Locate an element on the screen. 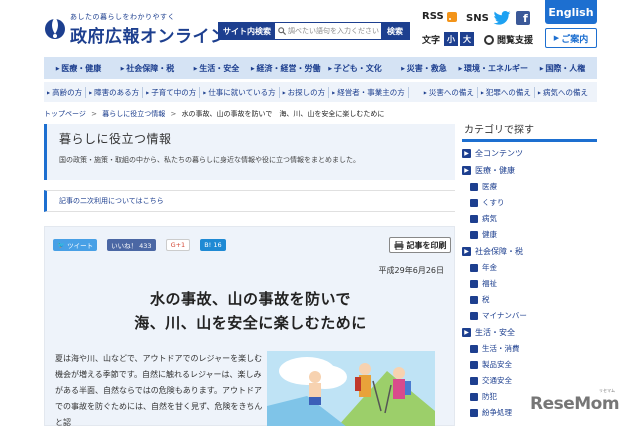  nav-item-elderly: 高齢の方 is located at coordinates (65, 92).